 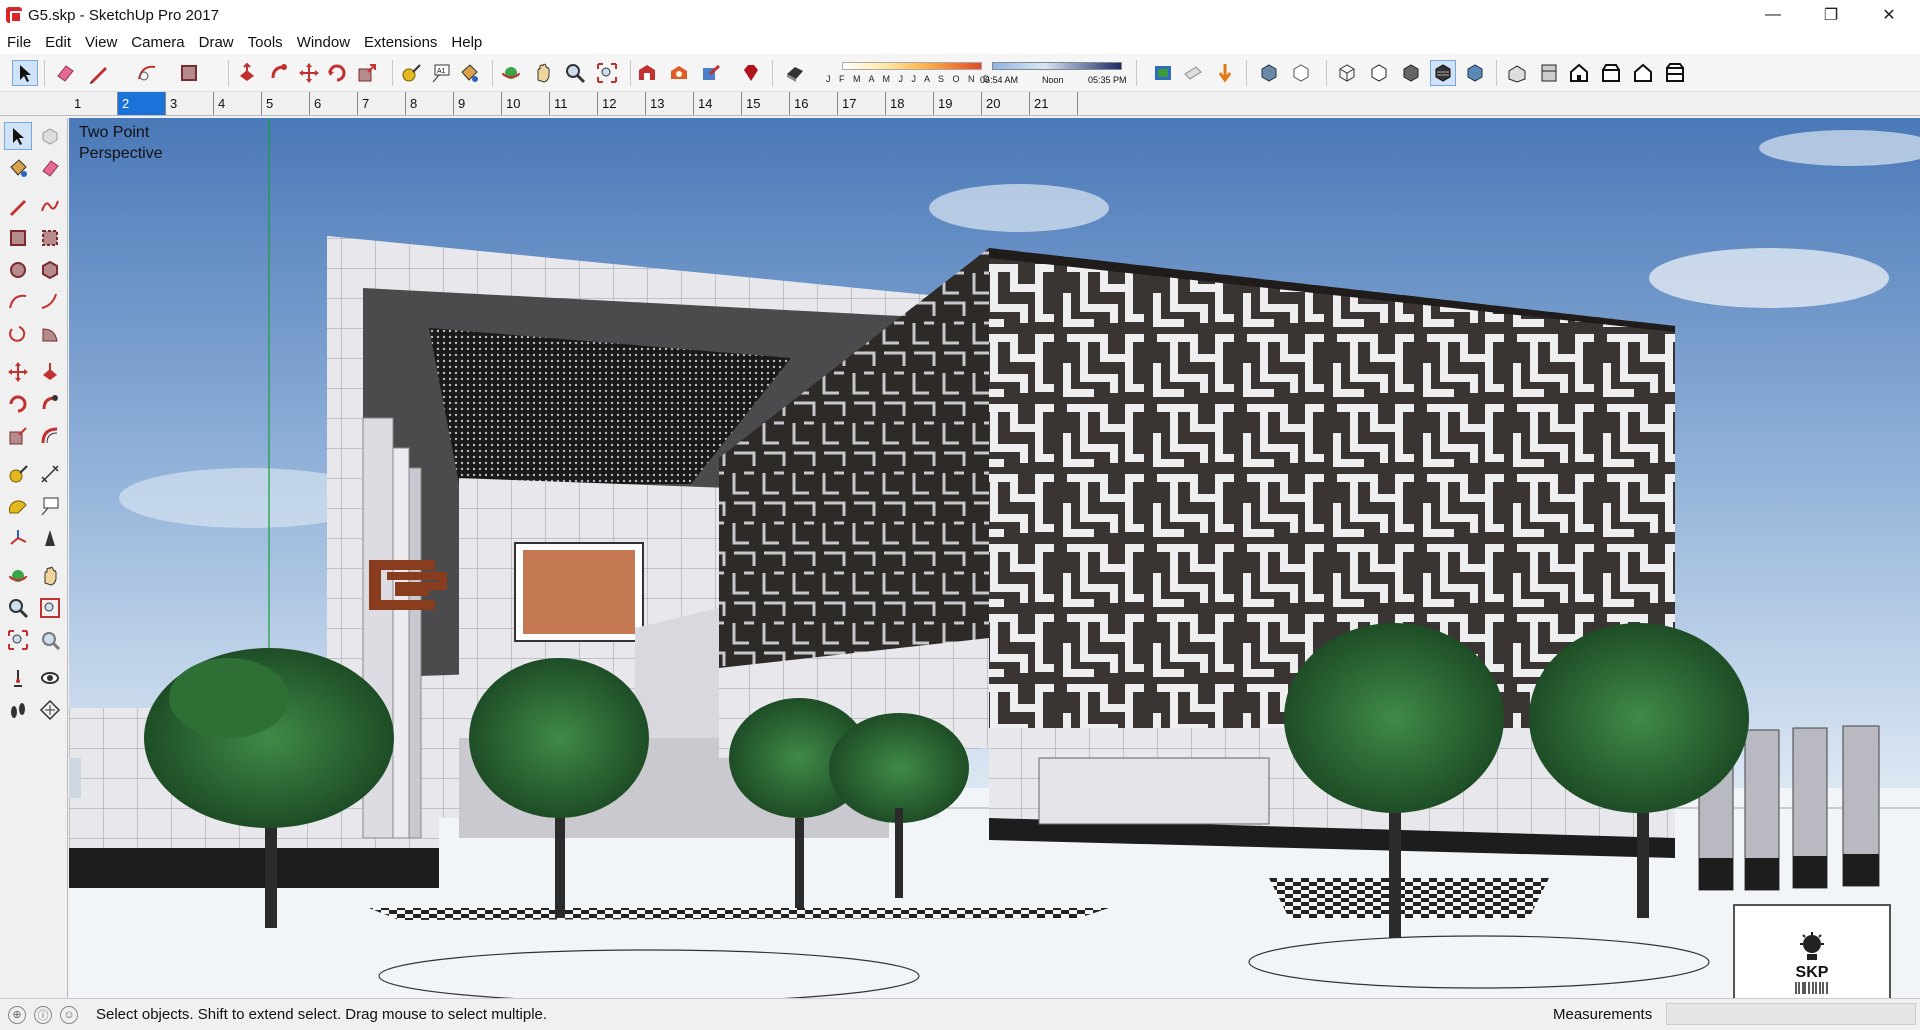 I want to click on share-icon, so click(x=711, y=73).